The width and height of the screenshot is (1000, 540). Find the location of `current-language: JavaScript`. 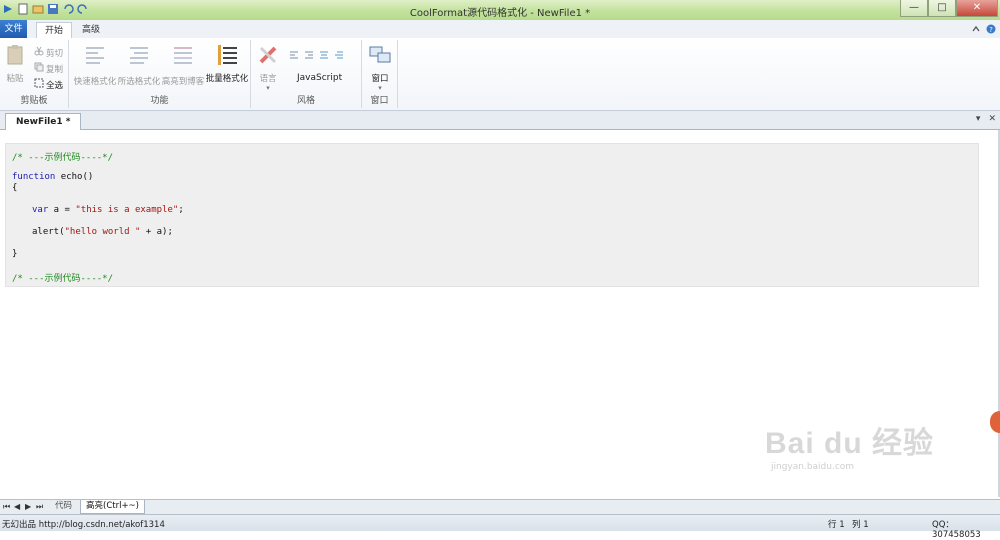

current-language: JavaScript is located at coordinates (319, 78).